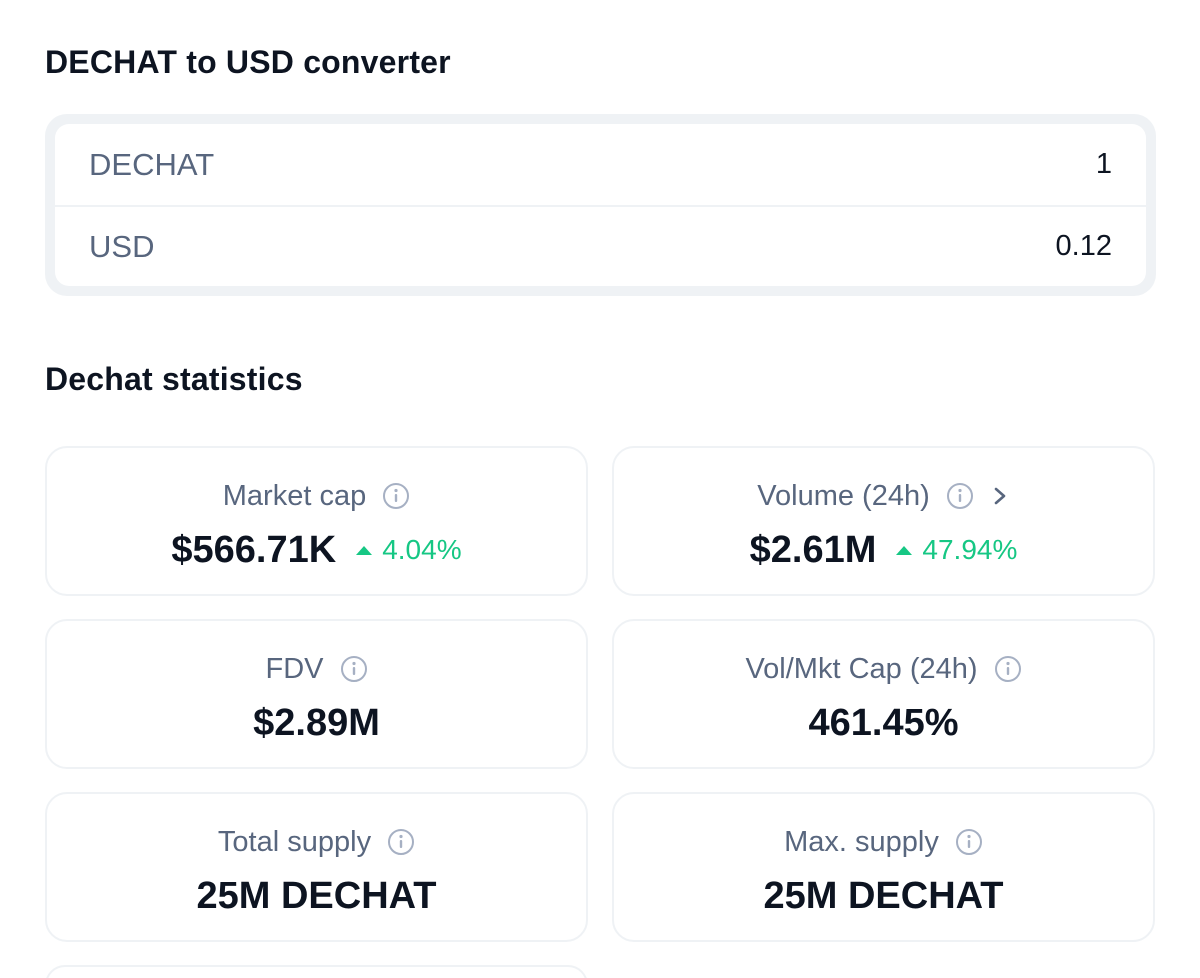 The image size is (1200, 978). What do you see at coordinates (600, 245) in the screenshot?
I see `converter-row-usd: USD 0.12` at bounding box center [600, 245].